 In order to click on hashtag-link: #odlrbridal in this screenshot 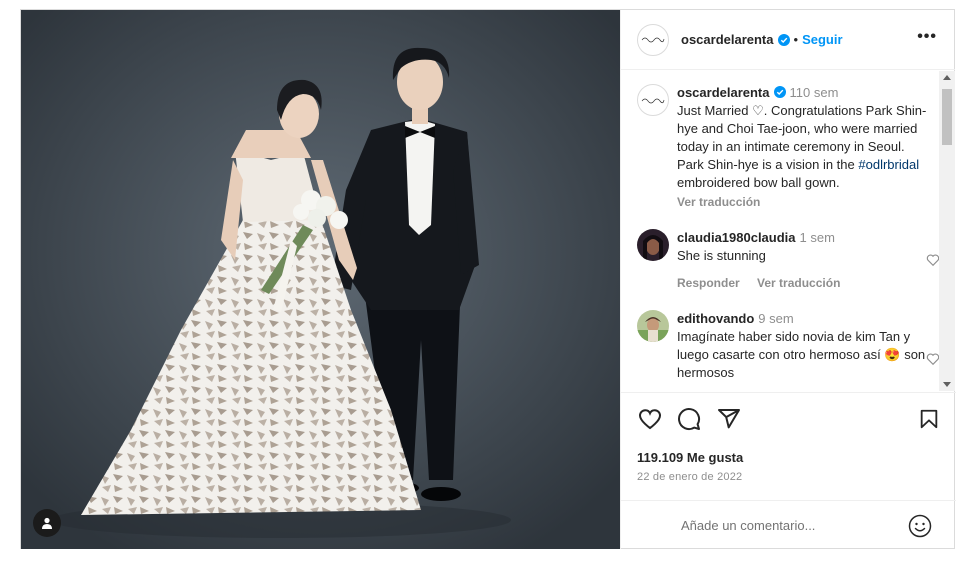, I will do `click(888, 164)`.